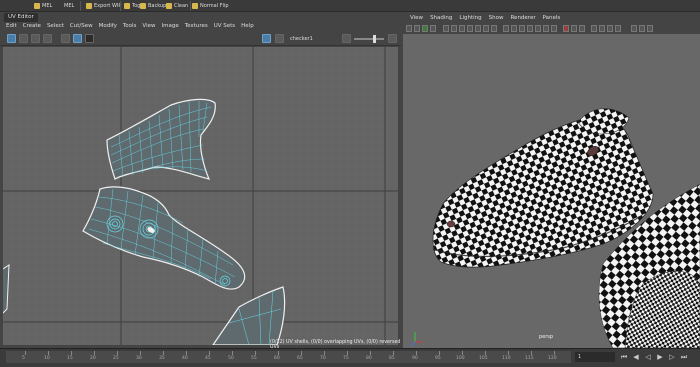 Image resolution: width=700 pixels, height=367 pixels. I want to click on menu-textures: Textures, so click(196, 26).